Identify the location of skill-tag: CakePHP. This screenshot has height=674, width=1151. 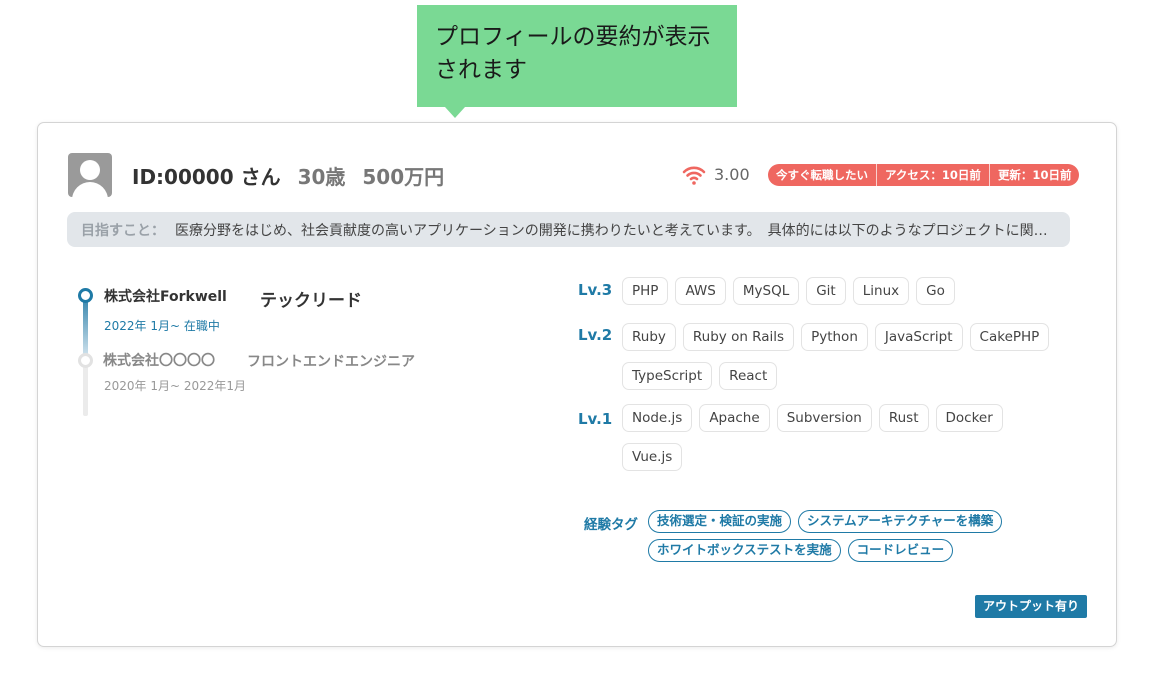
(1009, 337).